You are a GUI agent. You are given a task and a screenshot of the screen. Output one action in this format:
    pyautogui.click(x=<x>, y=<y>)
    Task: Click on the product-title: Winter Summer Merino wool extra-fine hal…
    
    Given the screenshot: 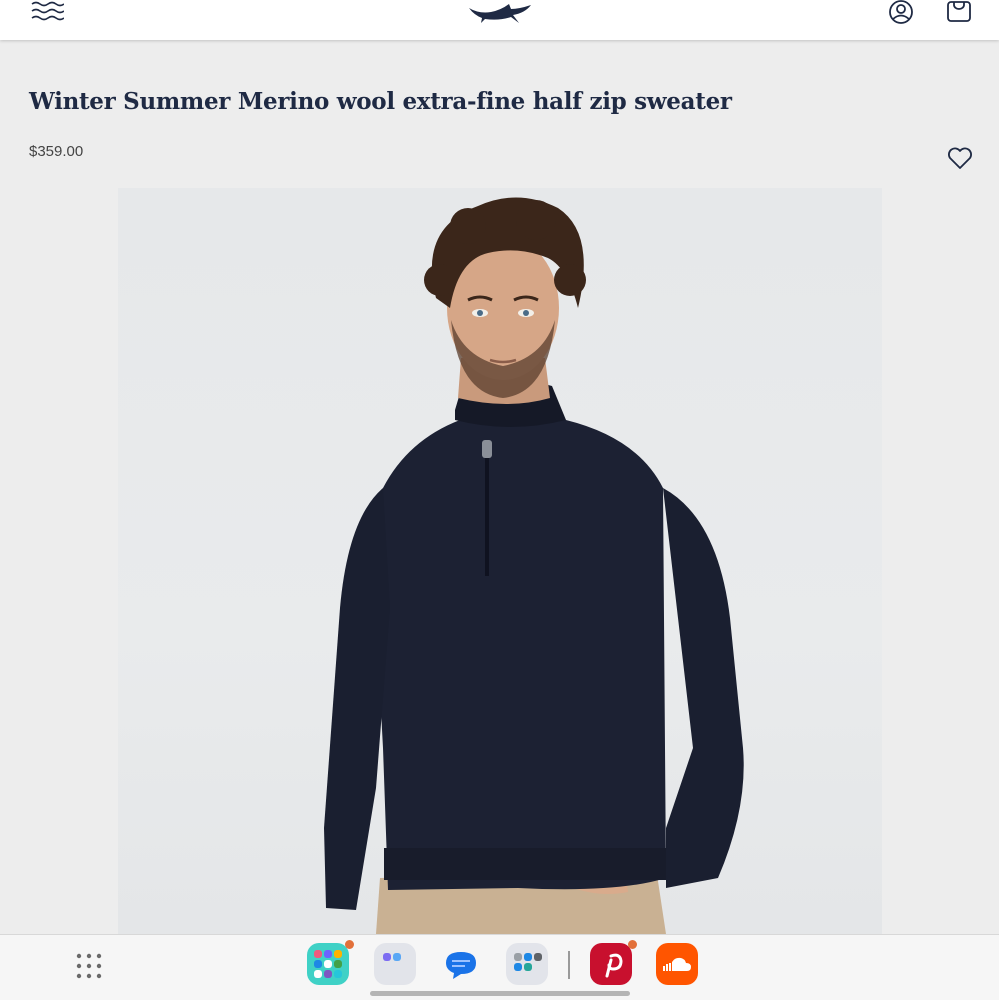 What is the action you would take?
    pyautogui.click(x=380, y=101)
    